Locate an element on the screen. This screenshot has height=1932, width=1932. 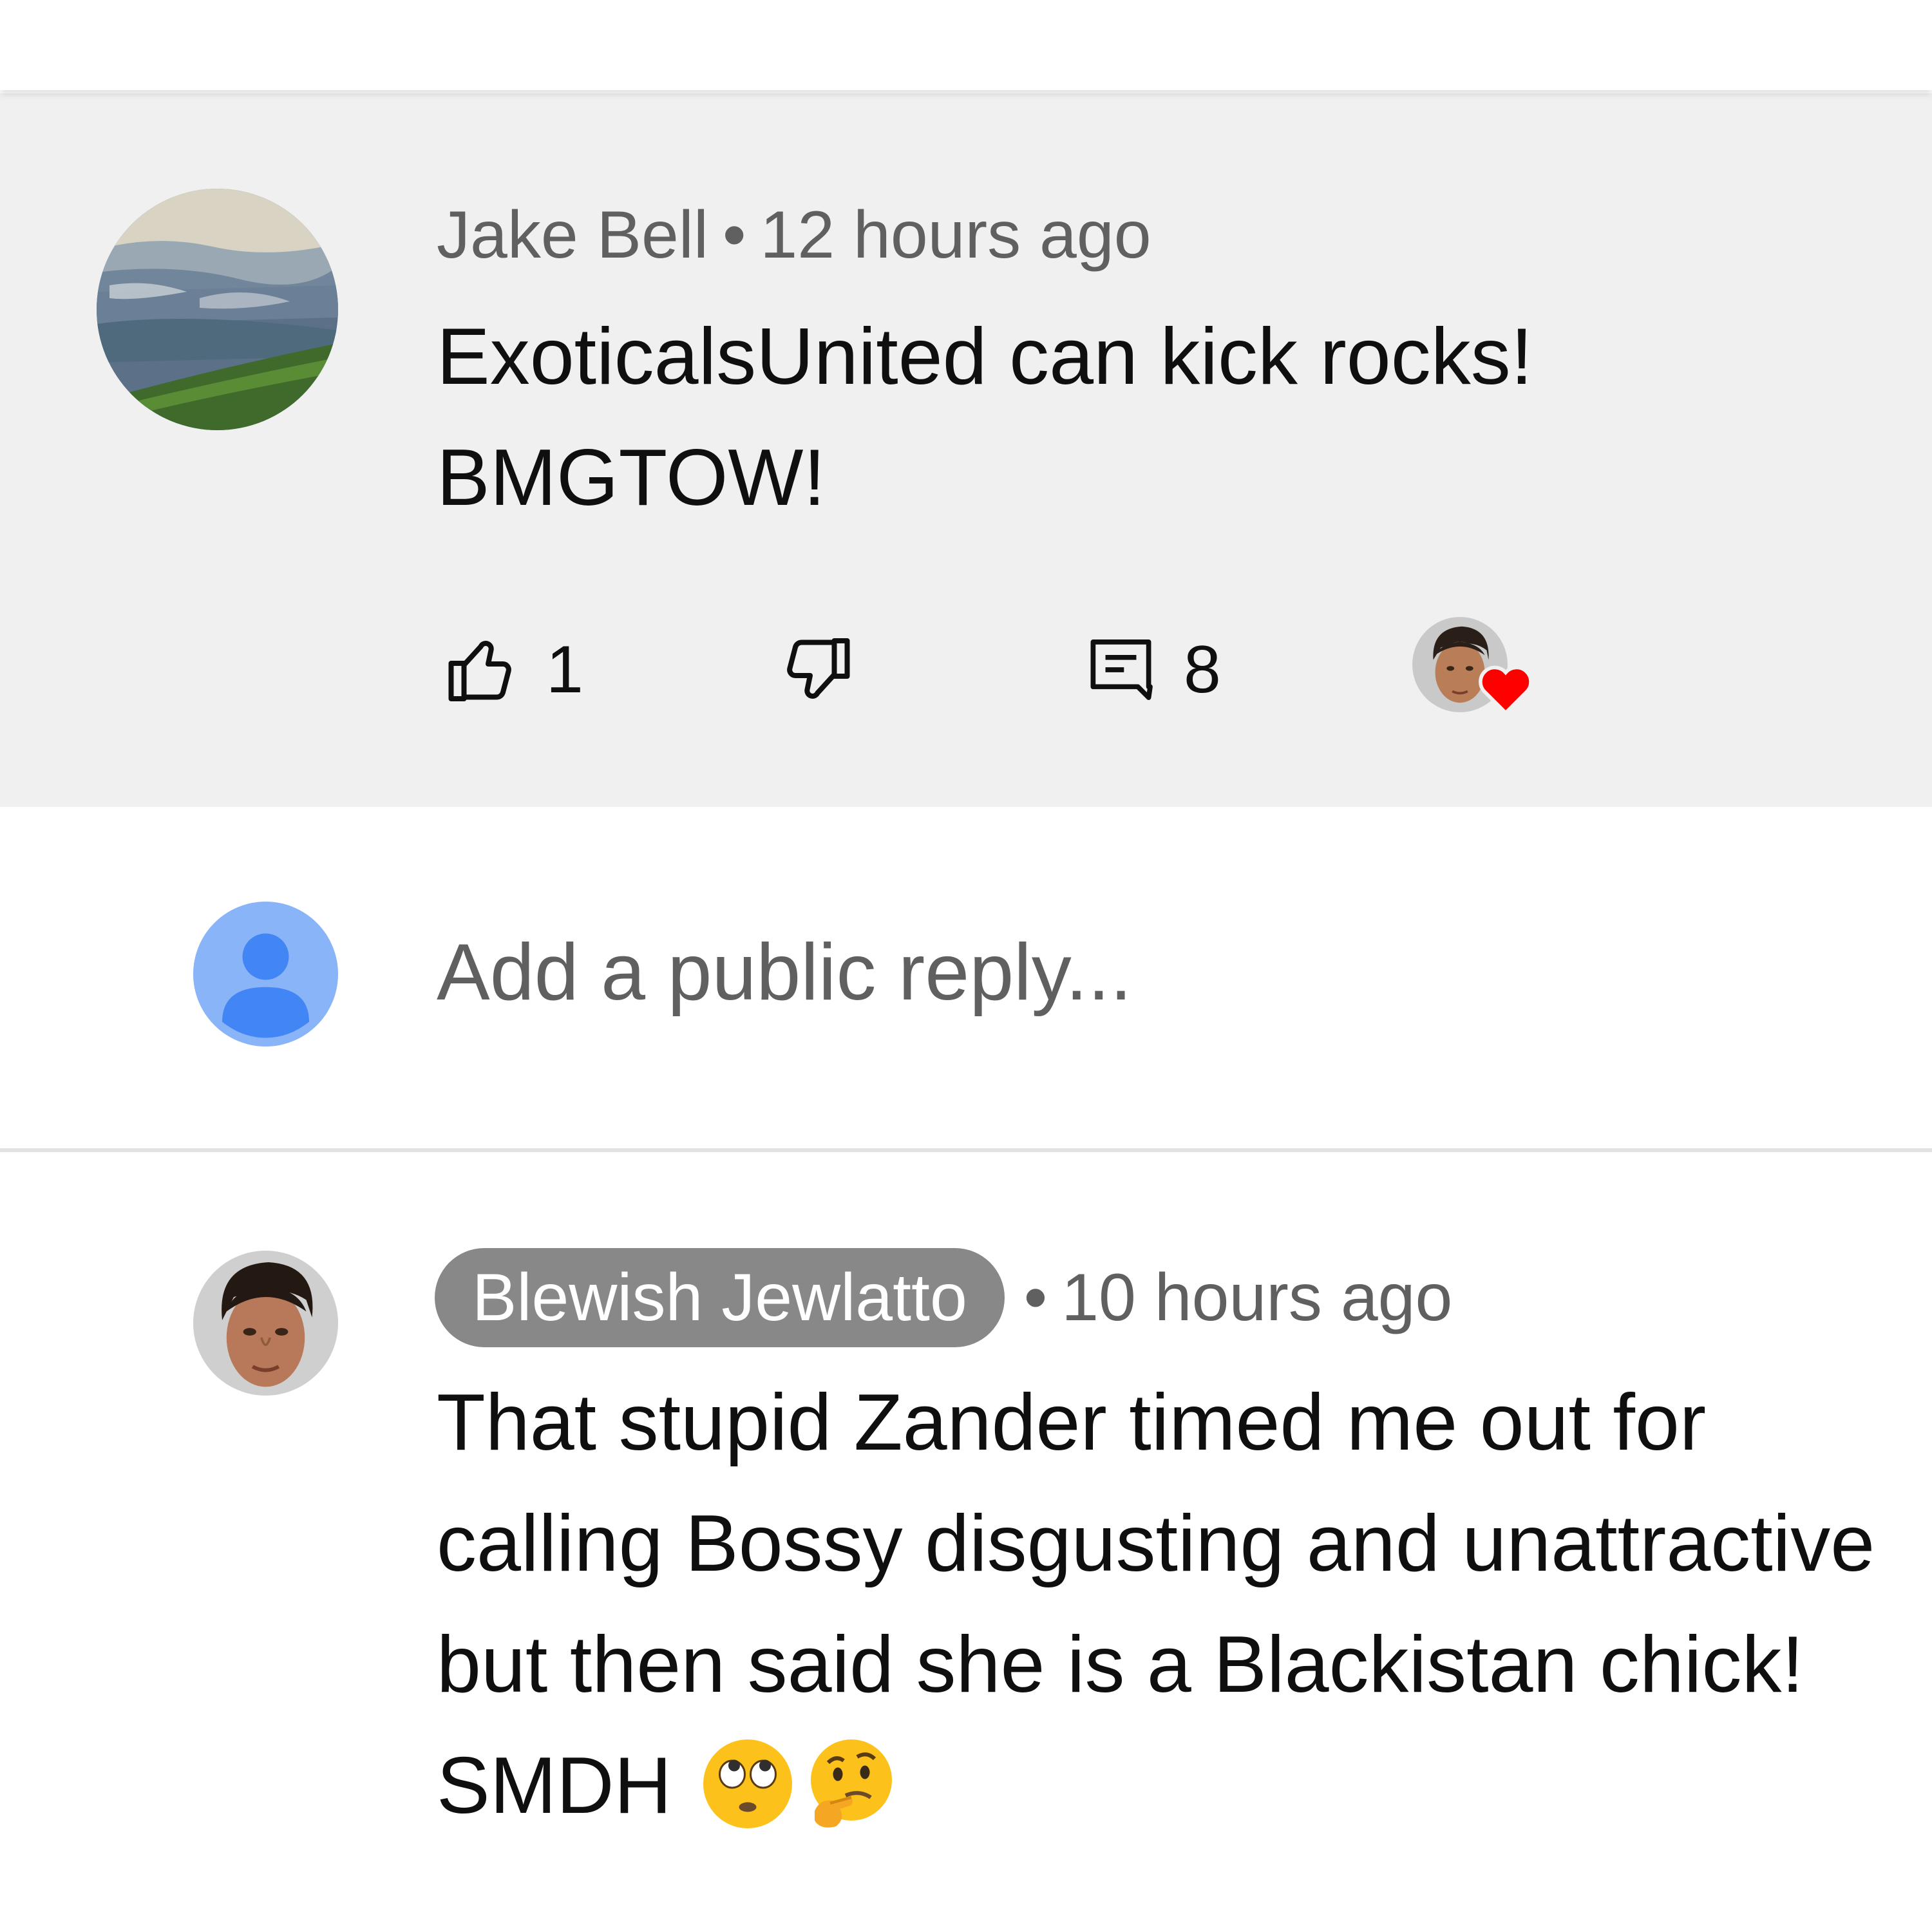
author-name: Jake Bell is located at coordinates (572, 235).